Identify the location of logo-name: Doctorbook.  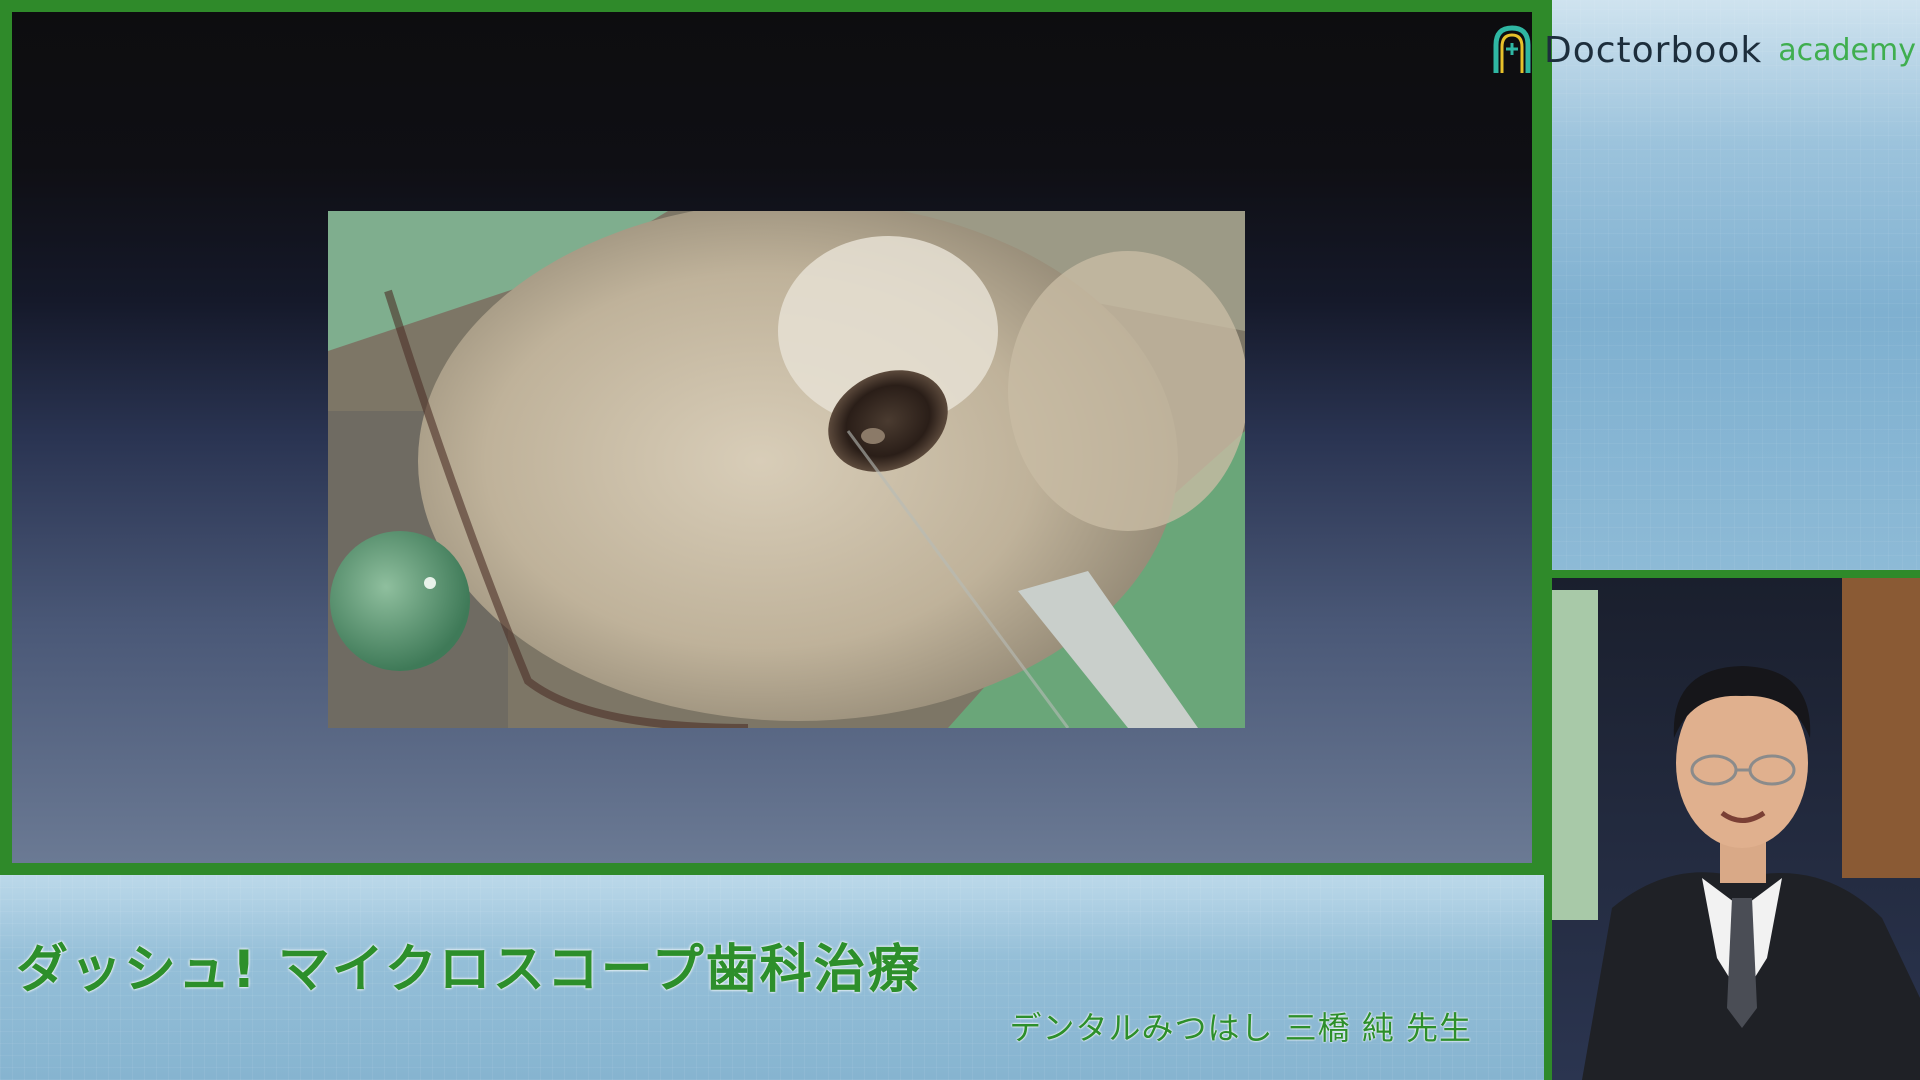
(1653, 50).